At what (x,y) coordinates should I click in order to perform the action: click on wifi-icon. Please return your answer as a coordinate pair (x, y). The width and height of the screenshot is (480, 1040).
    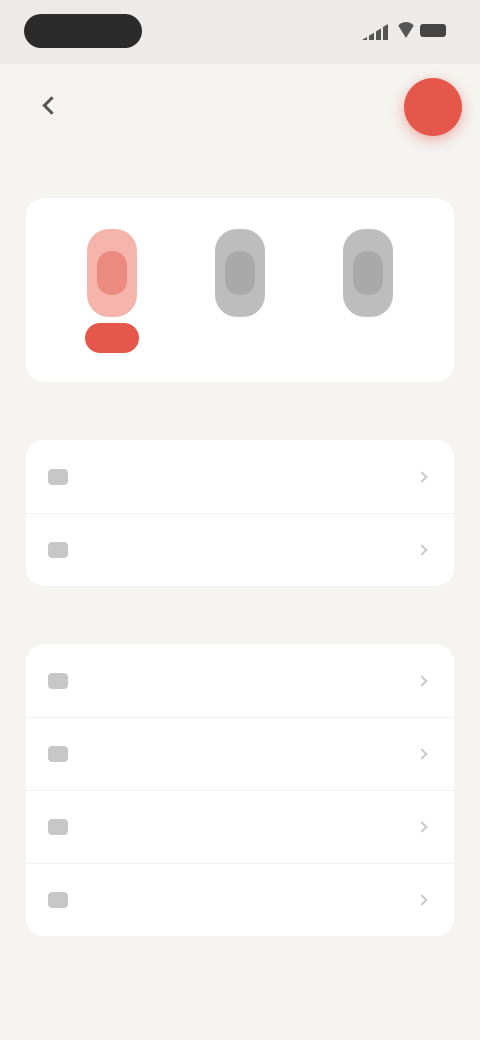
    Looking at the image, I should click on (406, 30).